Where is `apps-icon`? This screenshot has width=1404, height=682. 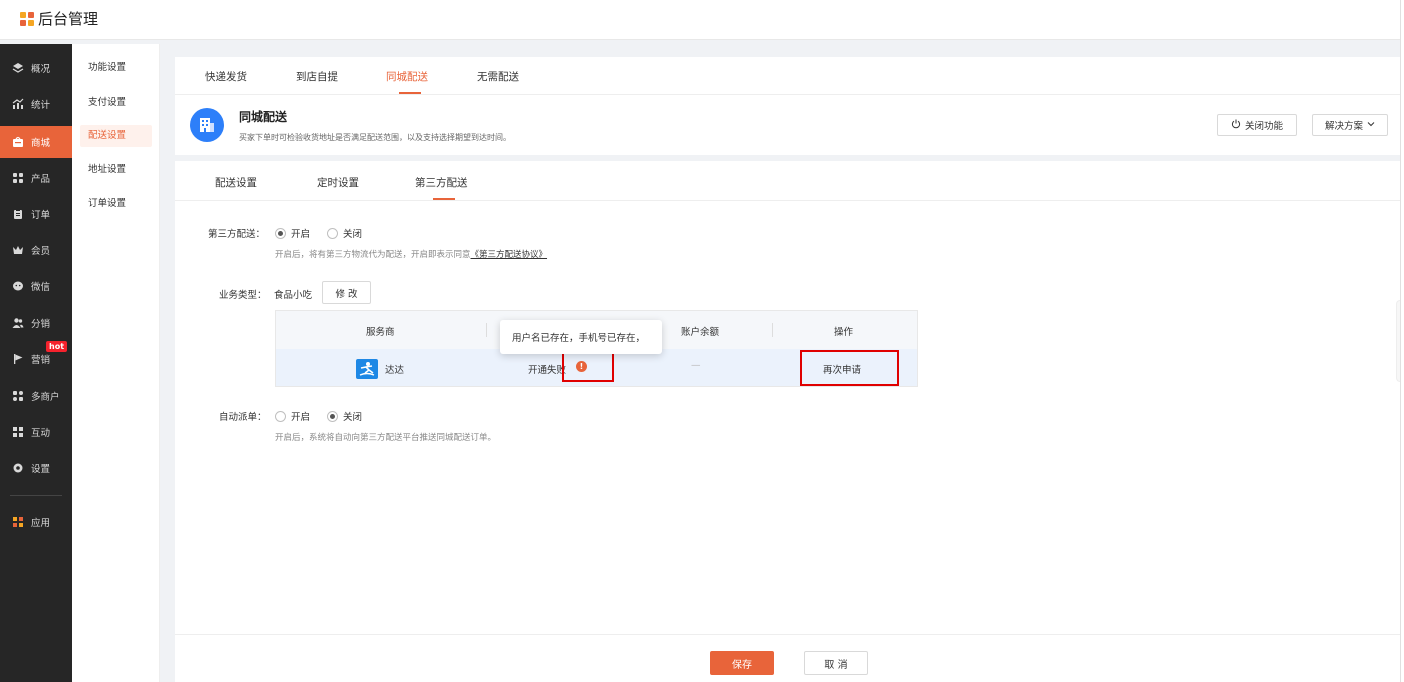
apps-icon is located at coordinates (18, 432).